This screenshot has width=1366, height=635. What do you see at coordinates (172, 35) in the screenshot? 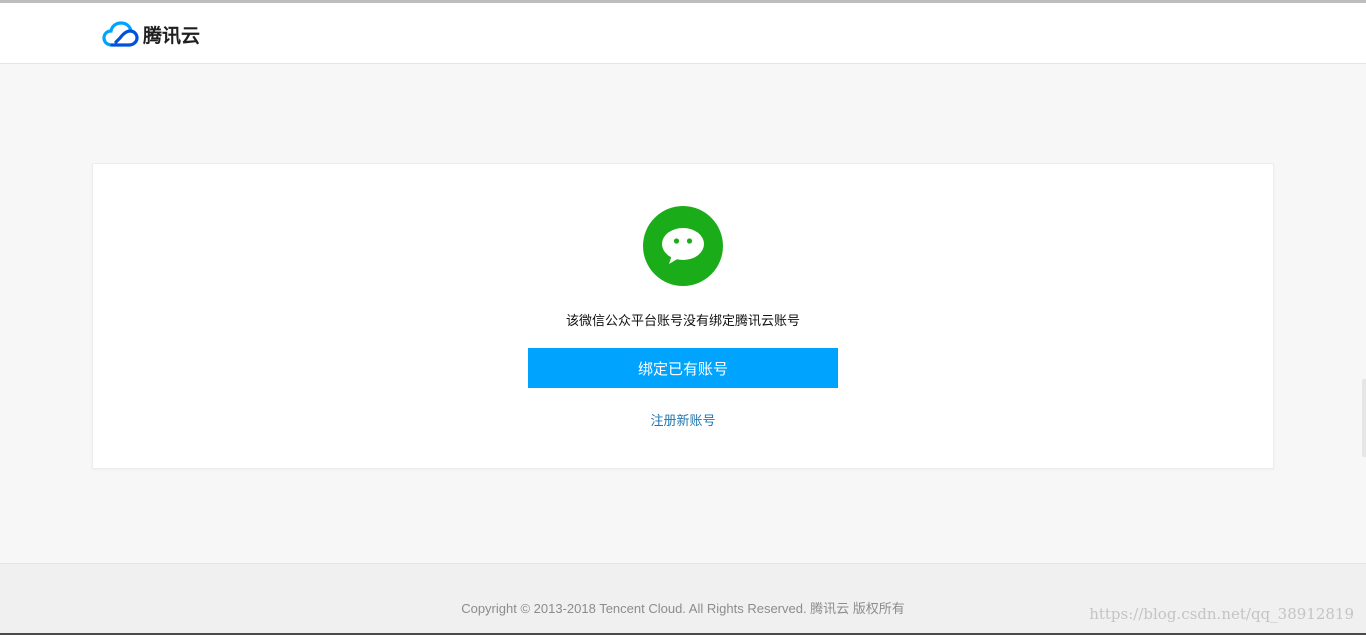
I see `brand-name: 腾讯云` at bounding box center [172, 35].